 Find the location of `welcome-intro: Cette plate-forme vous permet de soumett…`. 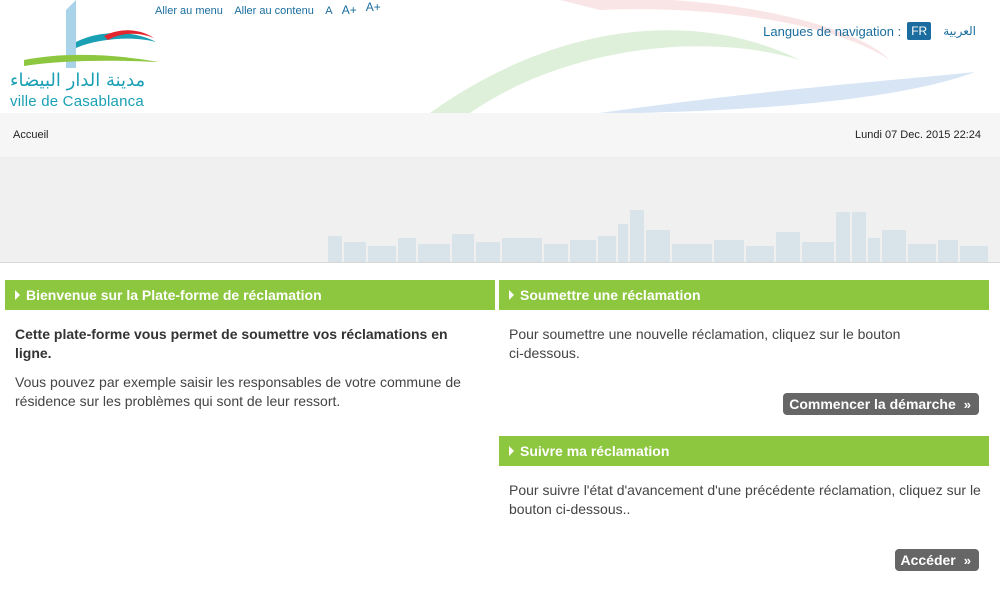

welcome-intro: Cette plate-forme vous permet de soumett… is located at coordinates (231, 343).